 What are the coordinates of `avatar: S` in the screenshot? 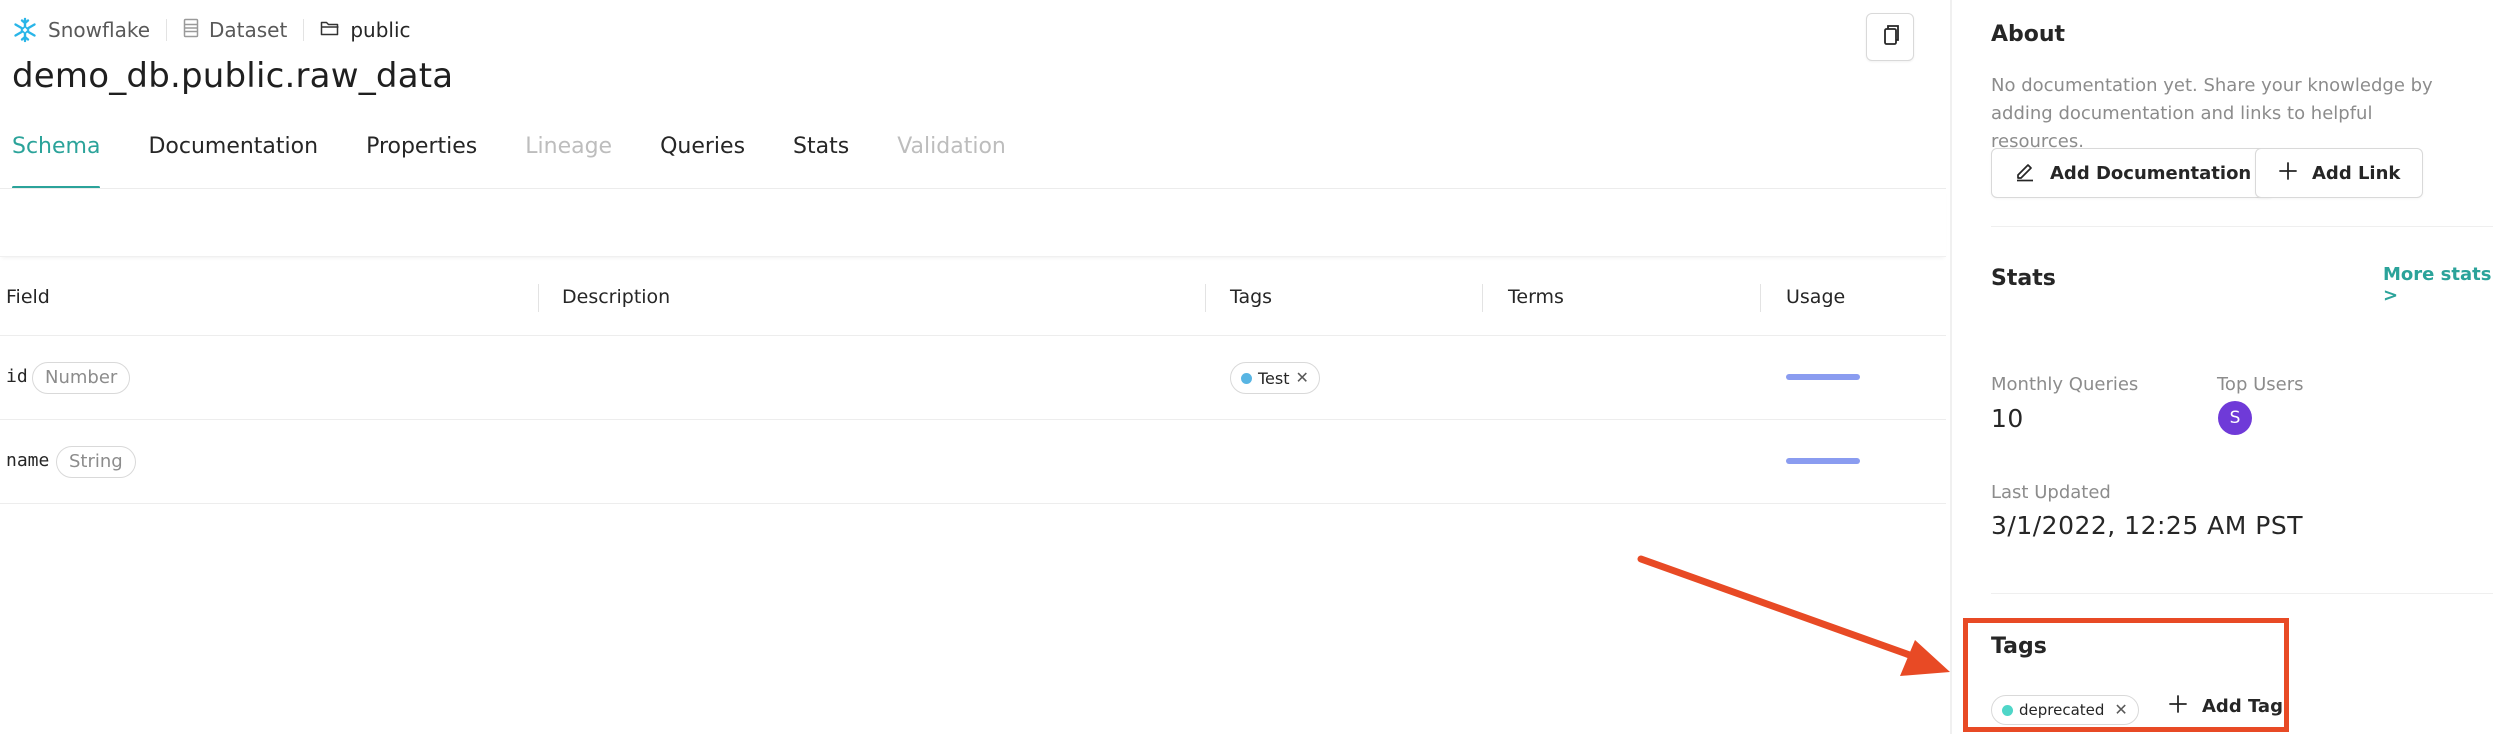 It's located at (2235, 418).